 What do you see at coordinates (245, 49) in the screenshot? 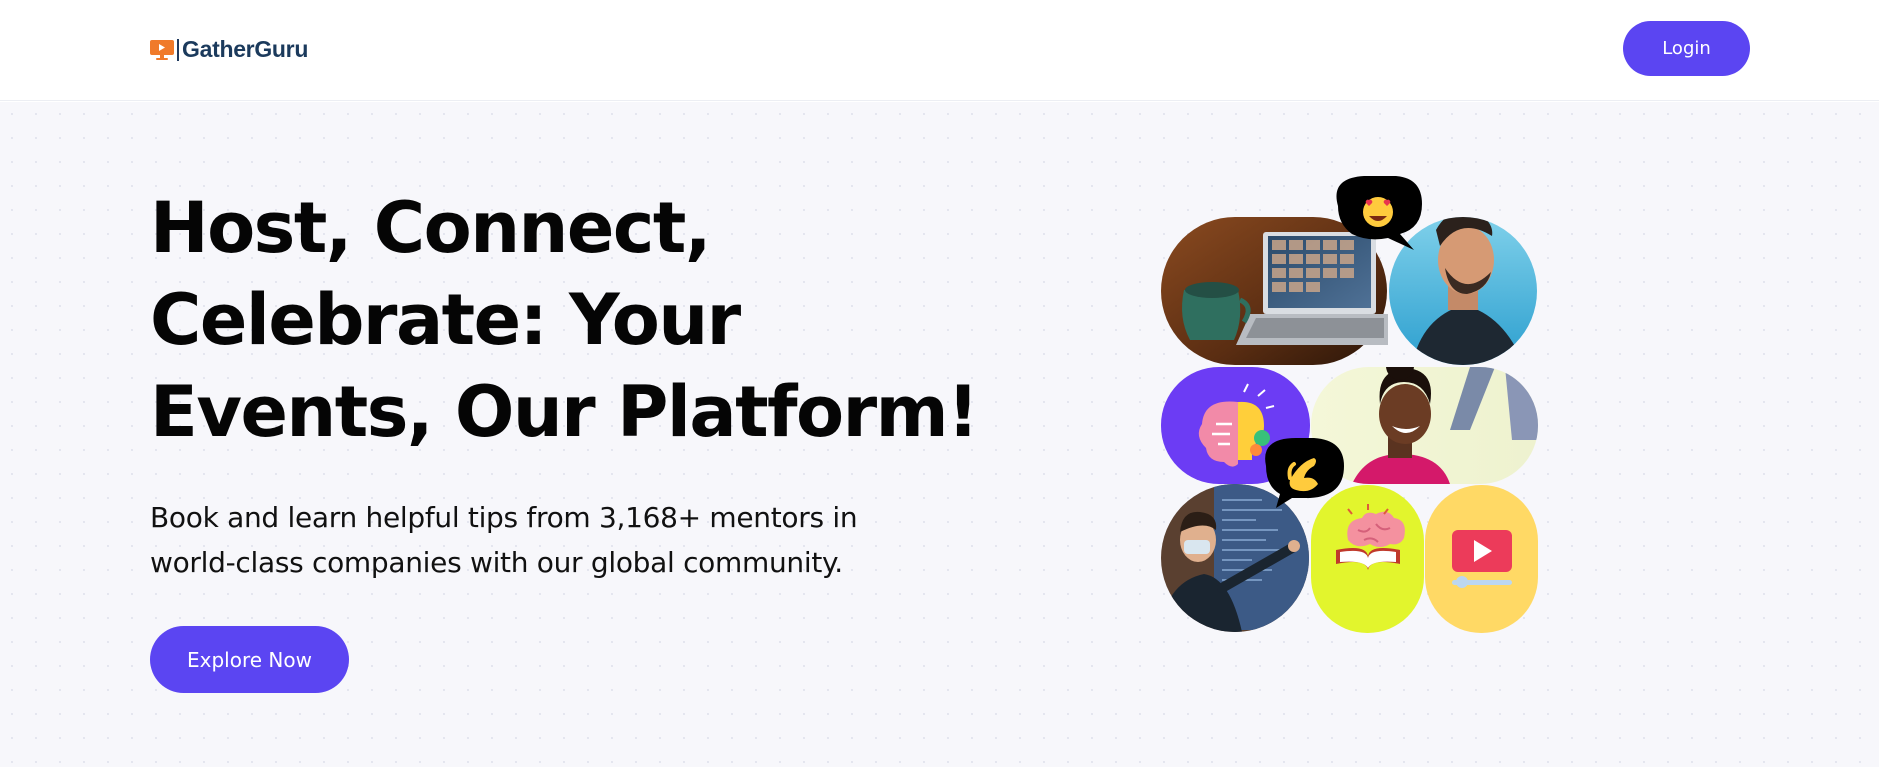
I see `brand-name: GatherGuru` at bounding box center [245, 49].